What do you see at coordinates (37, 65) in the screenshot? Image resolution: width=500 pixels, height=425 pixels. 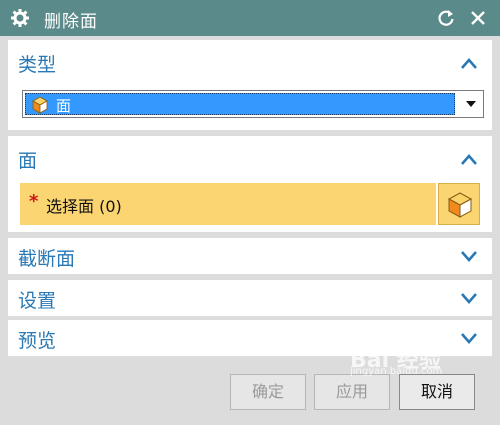 I see `type-group-title: 类型` at bounding box center [37, 65].